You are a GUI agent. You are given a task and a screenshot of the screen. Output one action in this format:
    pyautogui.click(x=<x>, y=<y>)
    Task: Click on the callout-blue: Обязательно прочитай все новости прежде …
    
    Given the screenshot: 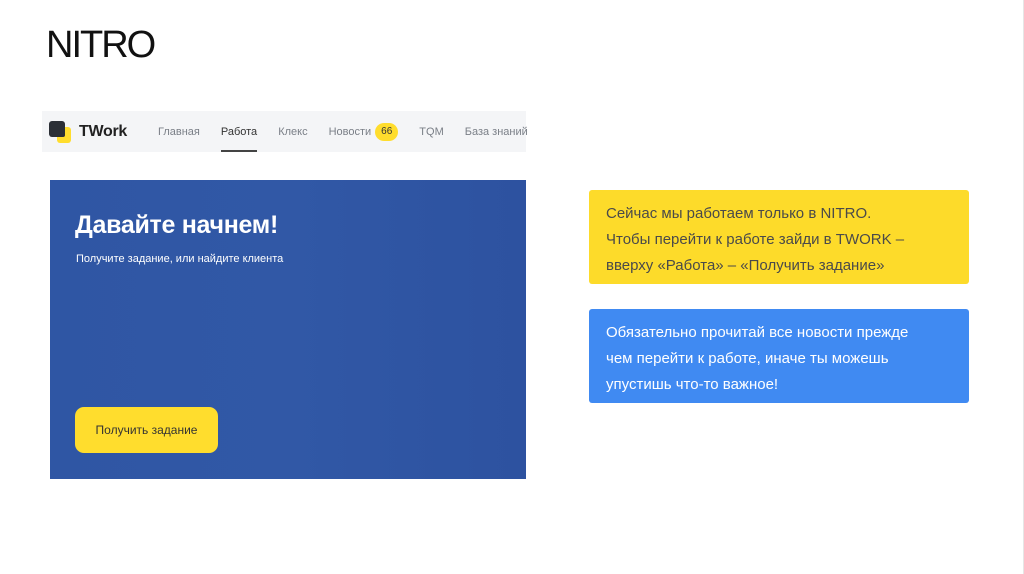 What is the action you would take?
    pyautogui.click(x=779, y=356)
    